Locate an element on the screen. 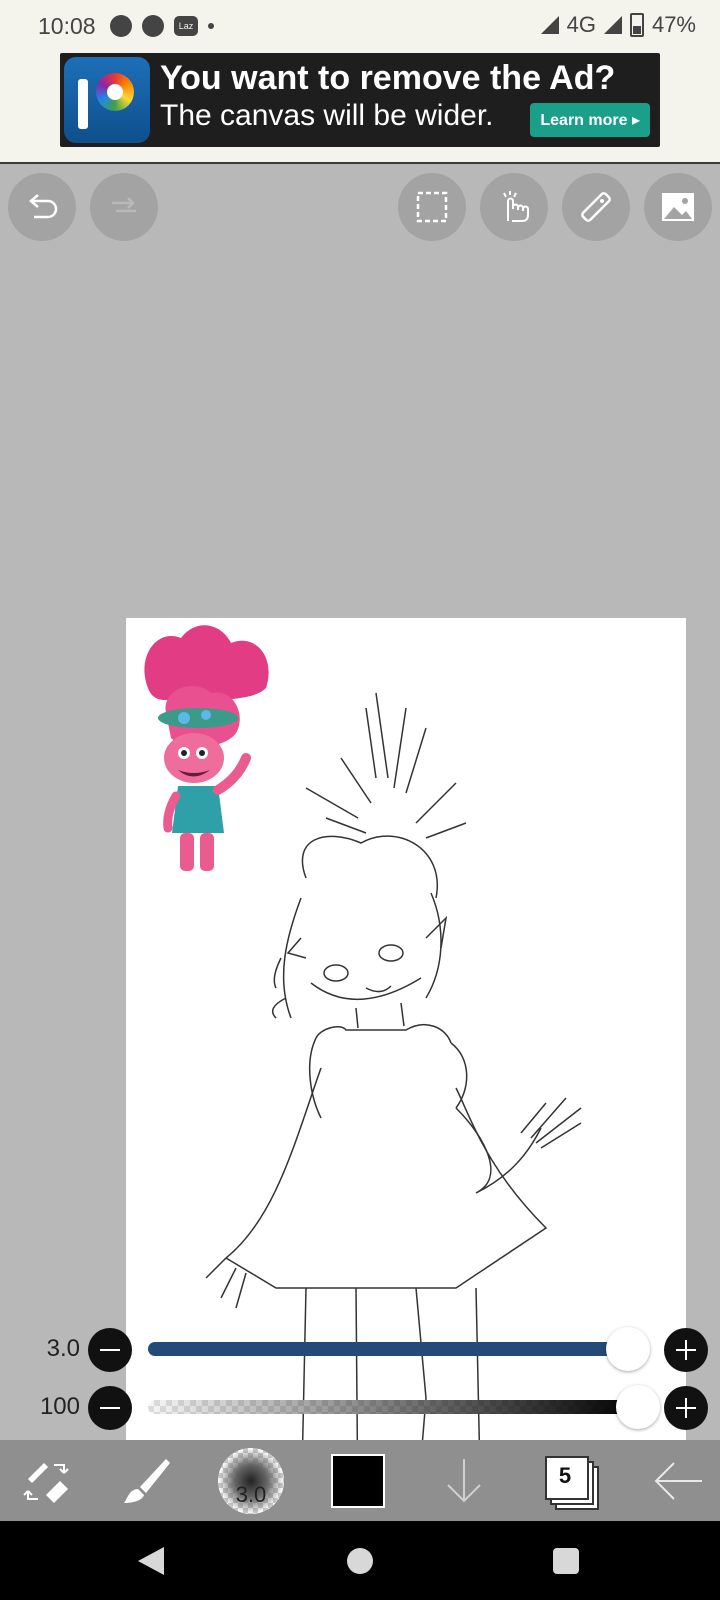  download-button is located at coordinates (464, 1480).